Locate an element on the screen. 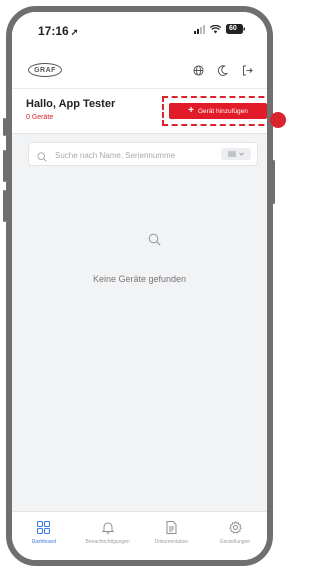  empty-state-message: Keine Geräte gefunden is located at coordinates (139, 279).